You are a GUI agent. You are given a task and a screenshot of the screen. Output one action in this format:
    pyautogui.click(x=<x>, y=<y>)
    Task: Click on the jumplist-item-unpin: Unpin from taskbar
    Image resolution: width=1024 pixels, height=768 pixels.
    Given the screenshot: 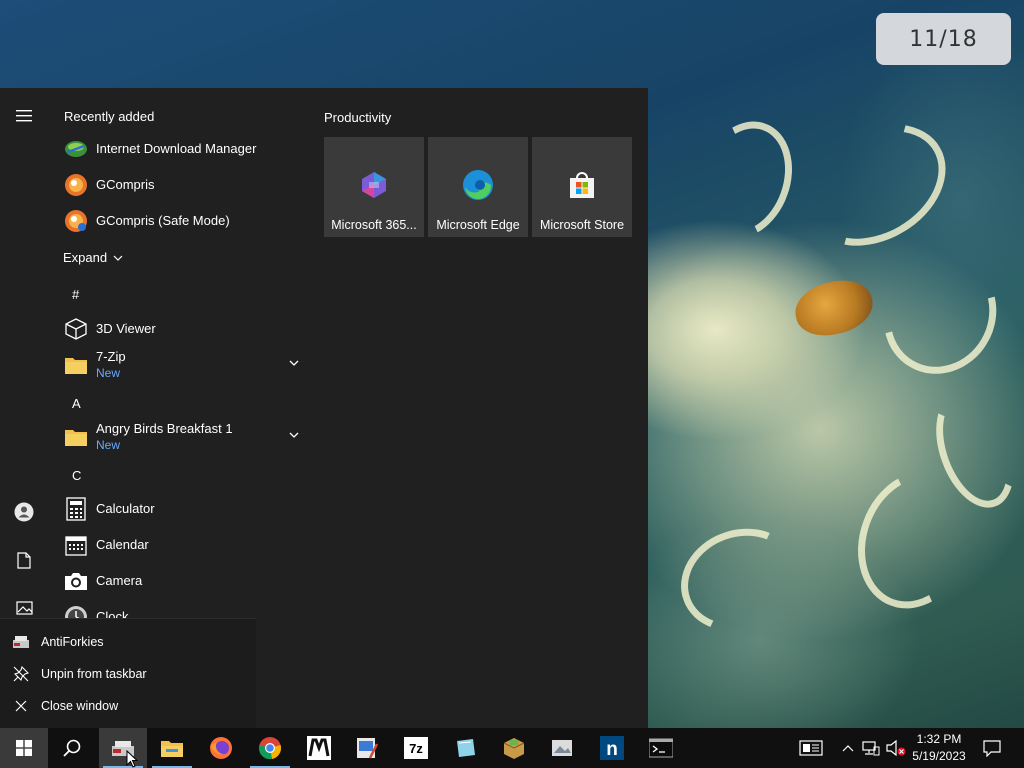 What is the action you would take?
    pyautogui.click(x=128, y=674)
    